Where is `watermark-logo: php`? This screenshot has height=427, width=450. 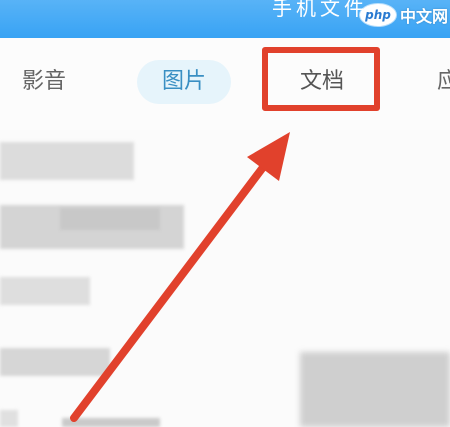
watermark-logo: php is located at coordinates (377, 15).